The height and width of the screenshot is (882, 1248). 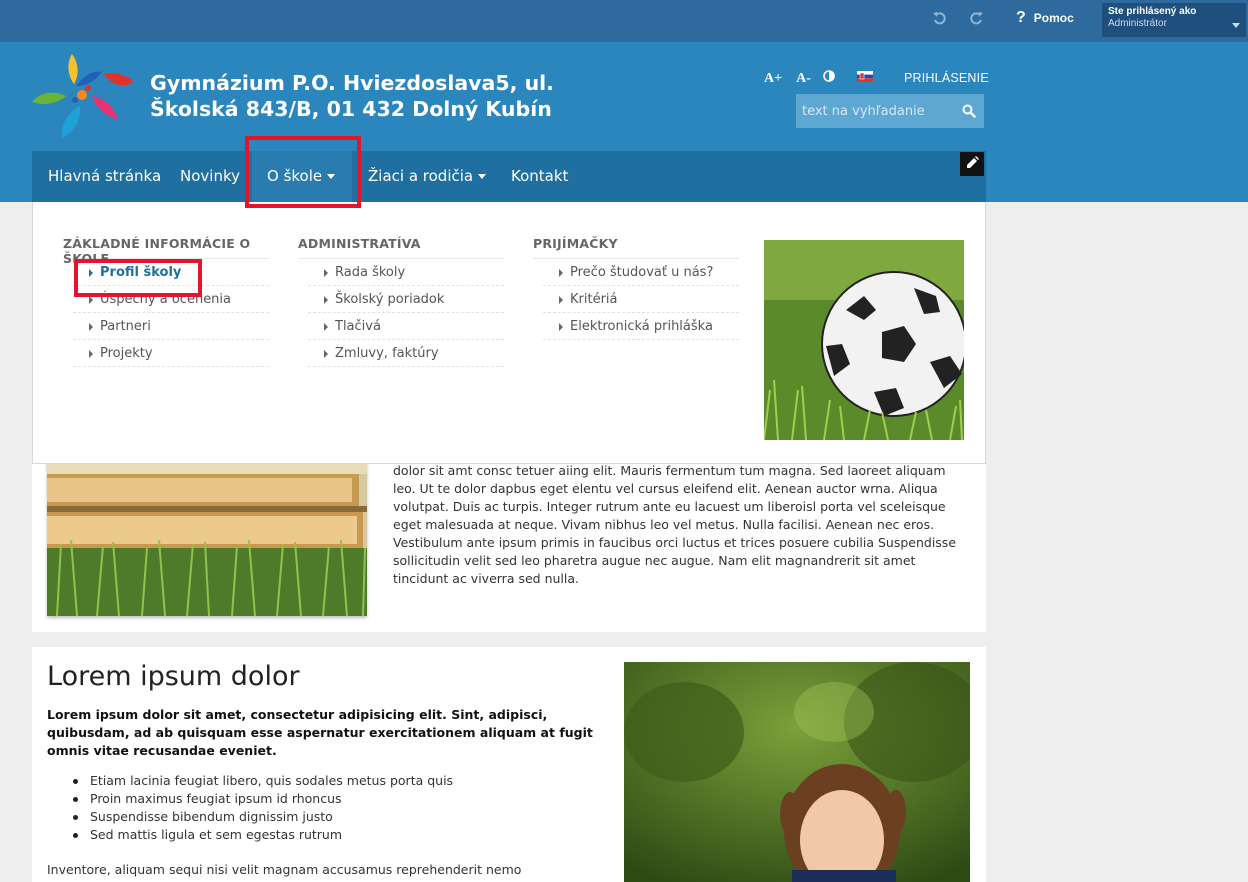 What do you see at coordinates (171, 326) in the screenshot?
I see `menu-item-partners: Partneri` at bounding box center [171, 326].